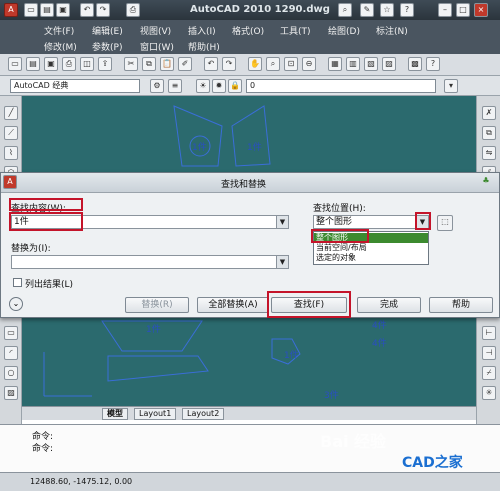  I want to click on location-option: 选定的对象, so click(371, 258).